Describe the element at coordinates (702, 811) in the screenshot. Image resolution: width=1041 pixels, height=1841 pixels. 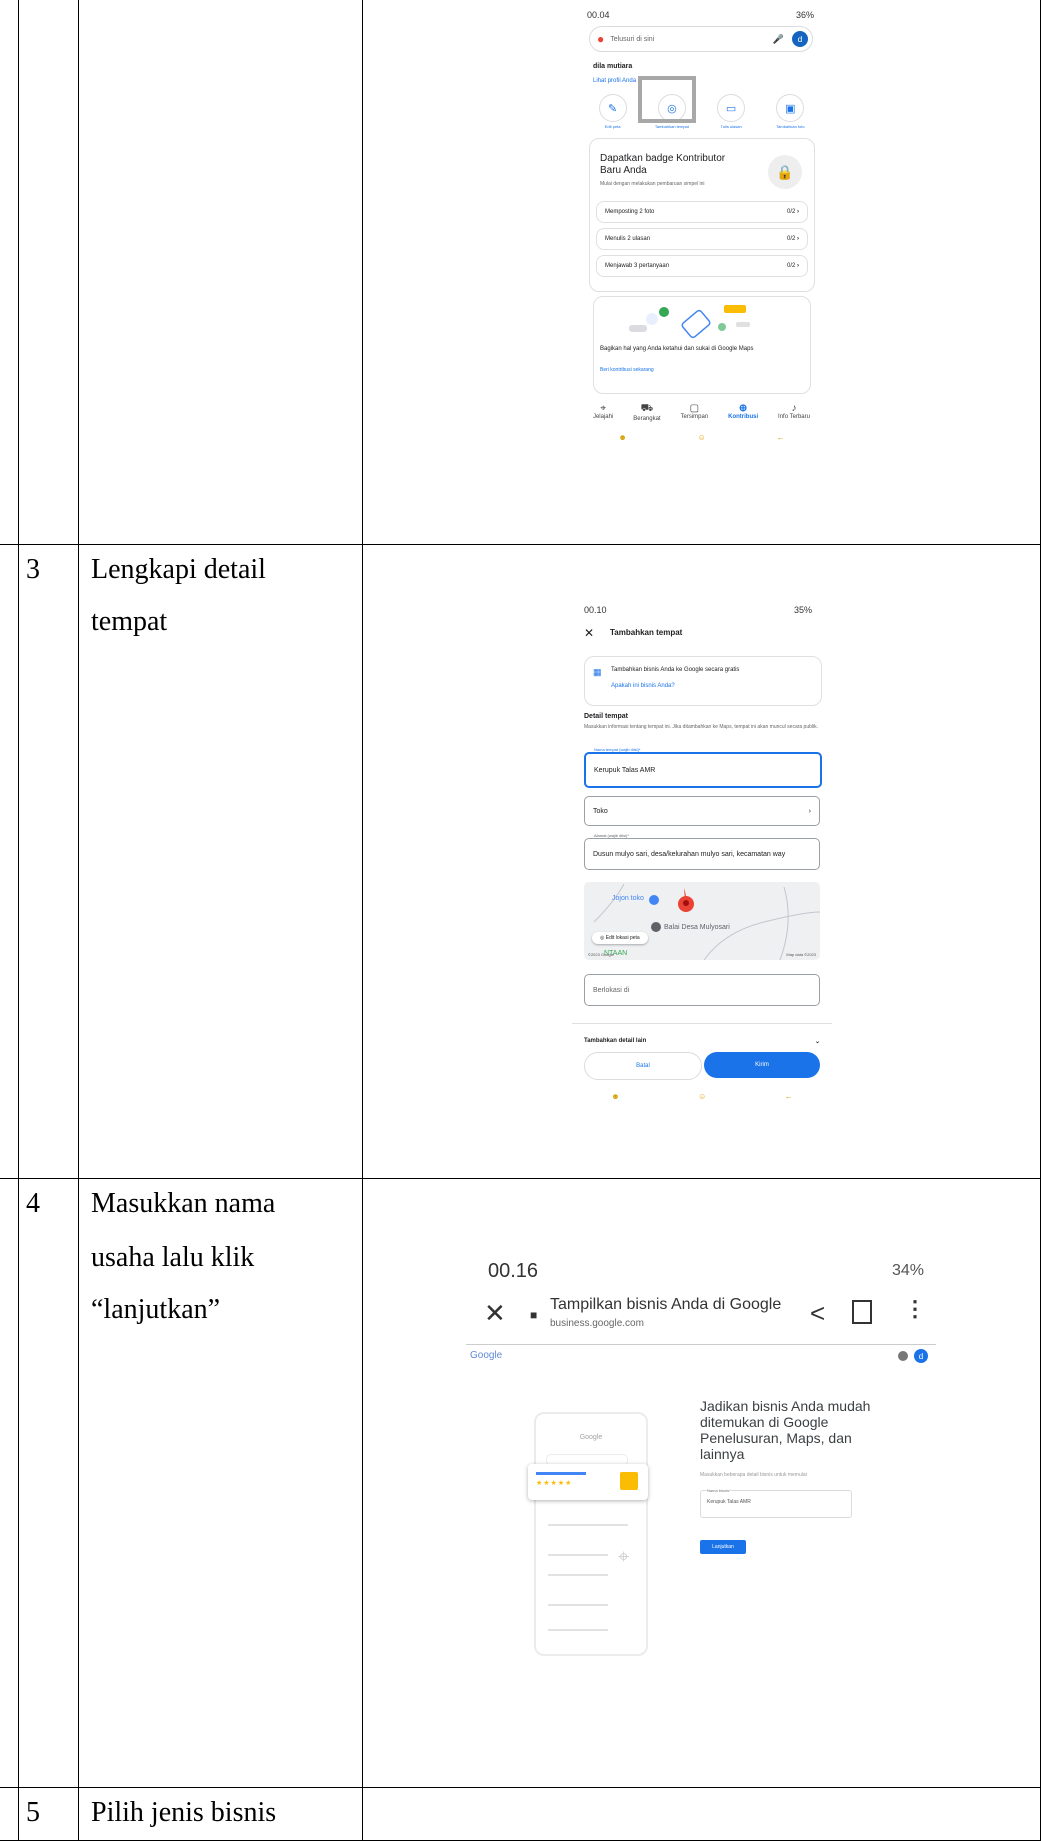
I see `category-field: Toko ›` at that location.